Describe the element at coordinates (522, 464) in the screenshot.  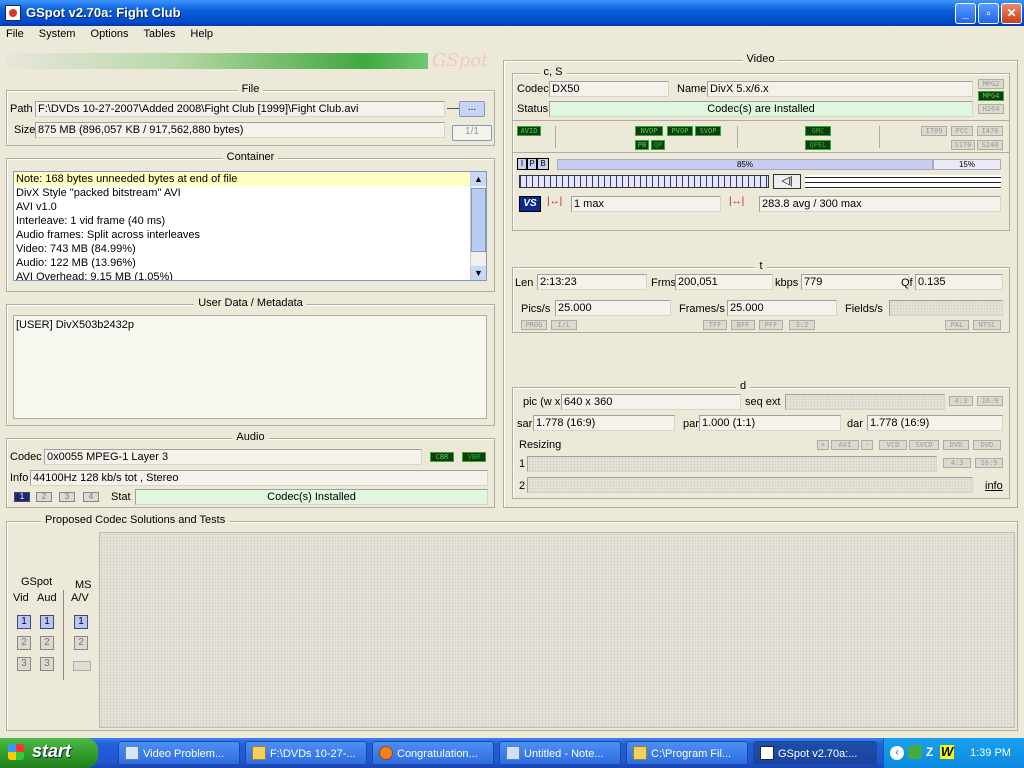
I see `resize-row-1-label: 1` at that location.